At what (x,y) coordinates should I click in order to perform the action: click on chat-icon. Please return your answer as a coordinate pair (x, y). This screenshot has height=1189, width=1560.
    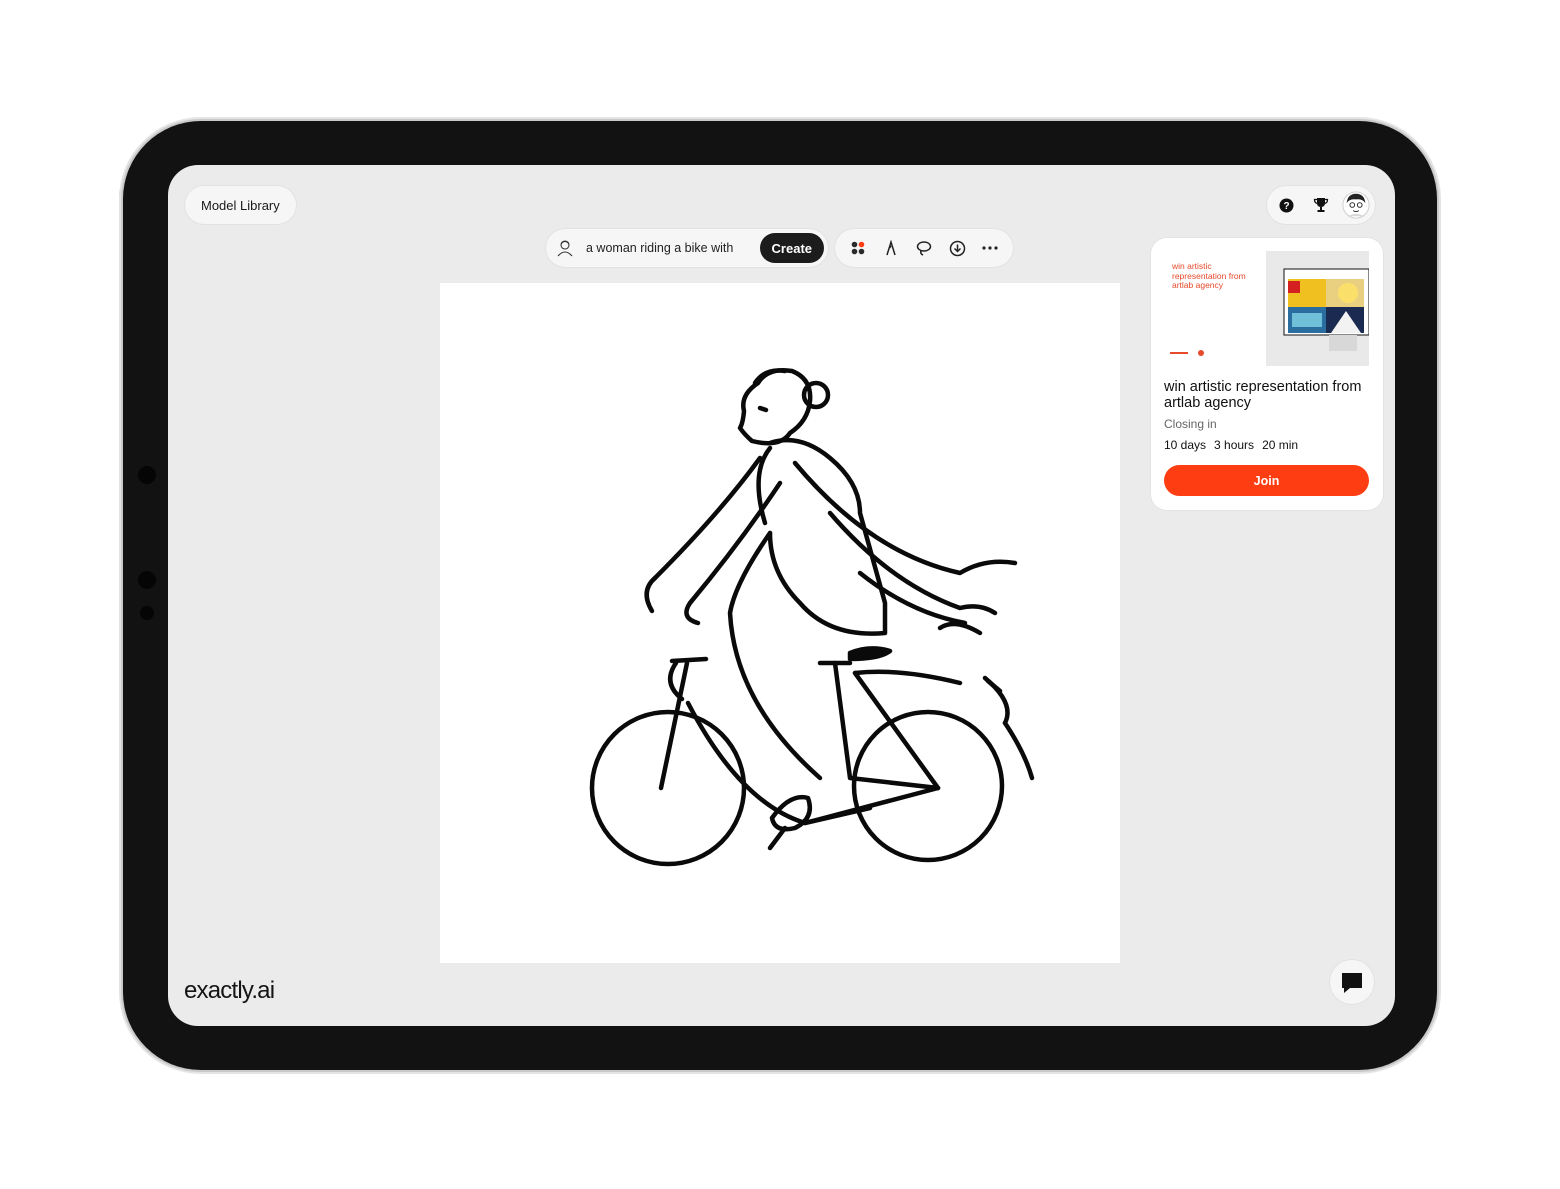
    Looking at the image, I should click on (1352, 983).